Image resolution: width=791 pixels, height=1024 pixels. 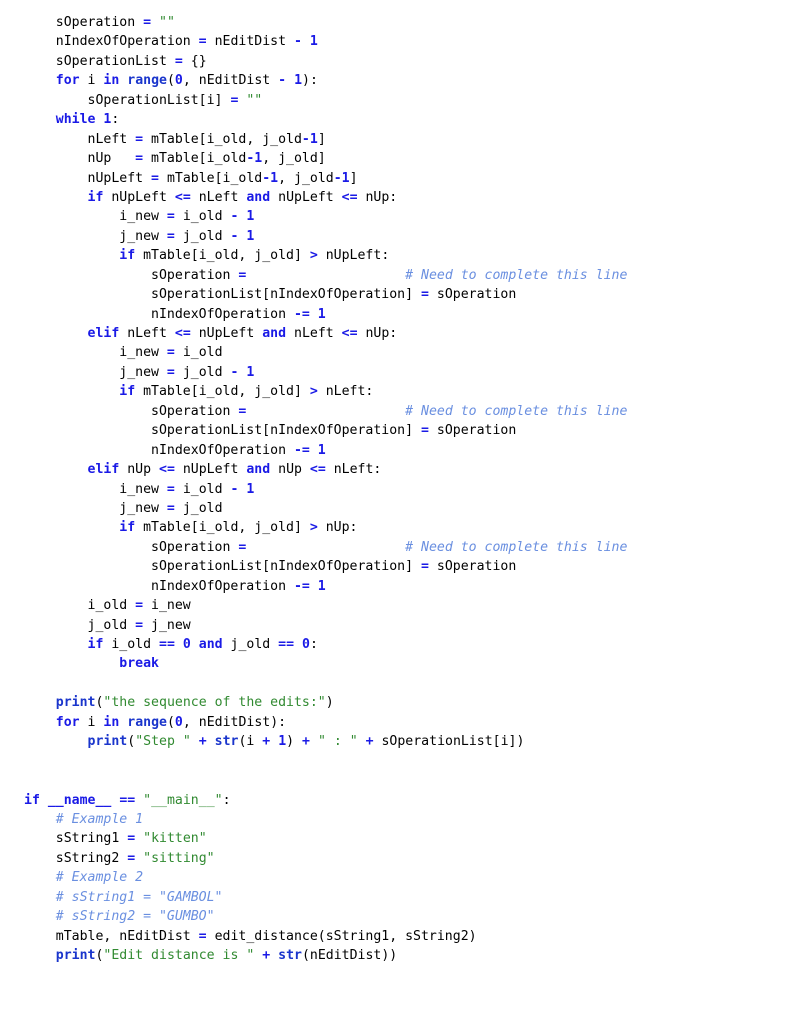 I want to click on code-line: sString1 = "kitten", so click(x=395, y=838).